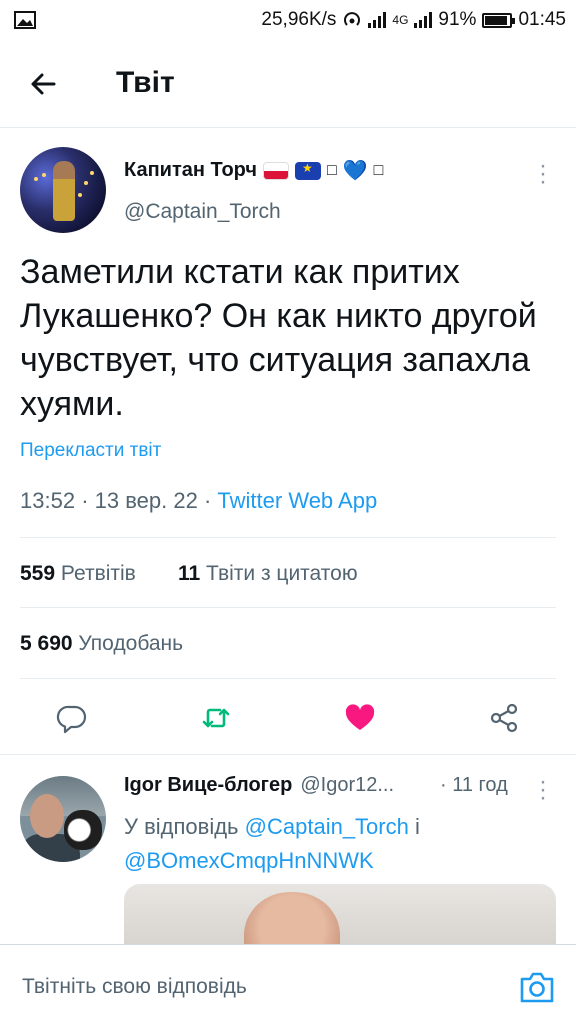 The image size is (576, 1024). What do you see at coordinates (38, 573) in the screenshot?
I see `retweets-count: 559` at bounding box center [38, 573].